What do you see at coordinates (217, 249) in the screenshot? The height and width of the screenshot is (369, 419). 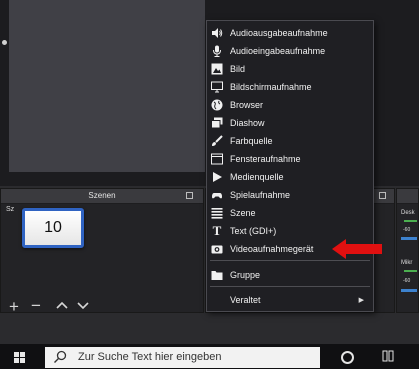 I see `camera-icon` at bounding box center [217, 249].